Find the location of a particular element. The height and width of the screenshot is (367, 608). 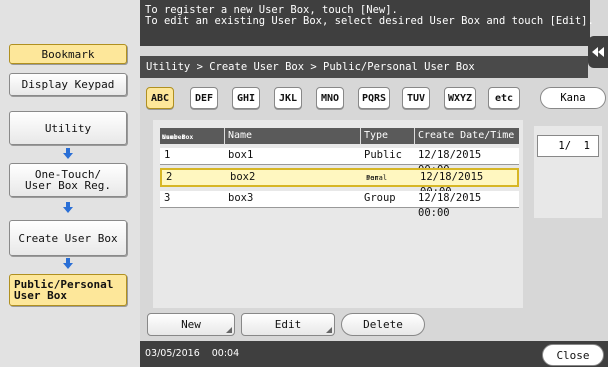

status-footer: 03/05/2016 00:04 is located at coordinates (374, 354).